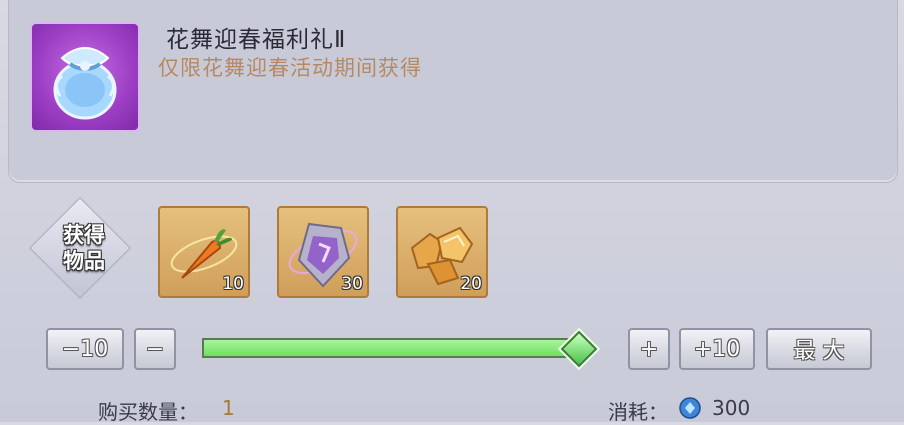  I want to click on cost-label: 消耗：, so click(638, 412).